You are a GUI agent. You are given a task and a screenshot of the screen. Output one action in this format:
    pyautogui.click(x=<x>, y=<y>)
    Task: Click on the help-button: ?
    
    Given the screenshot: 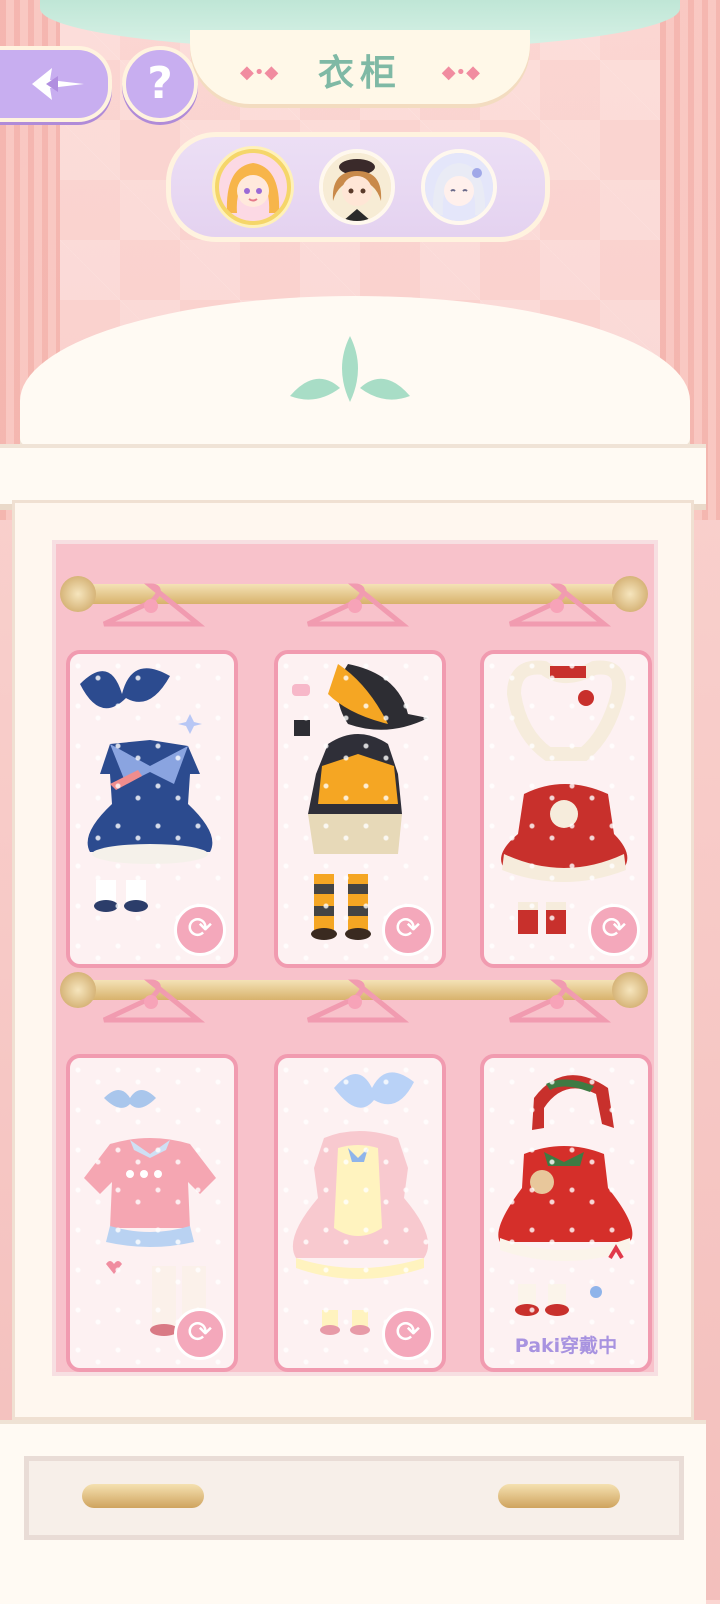 What is the action you would take?
    pyautogui.click(x=160, y=84)
    